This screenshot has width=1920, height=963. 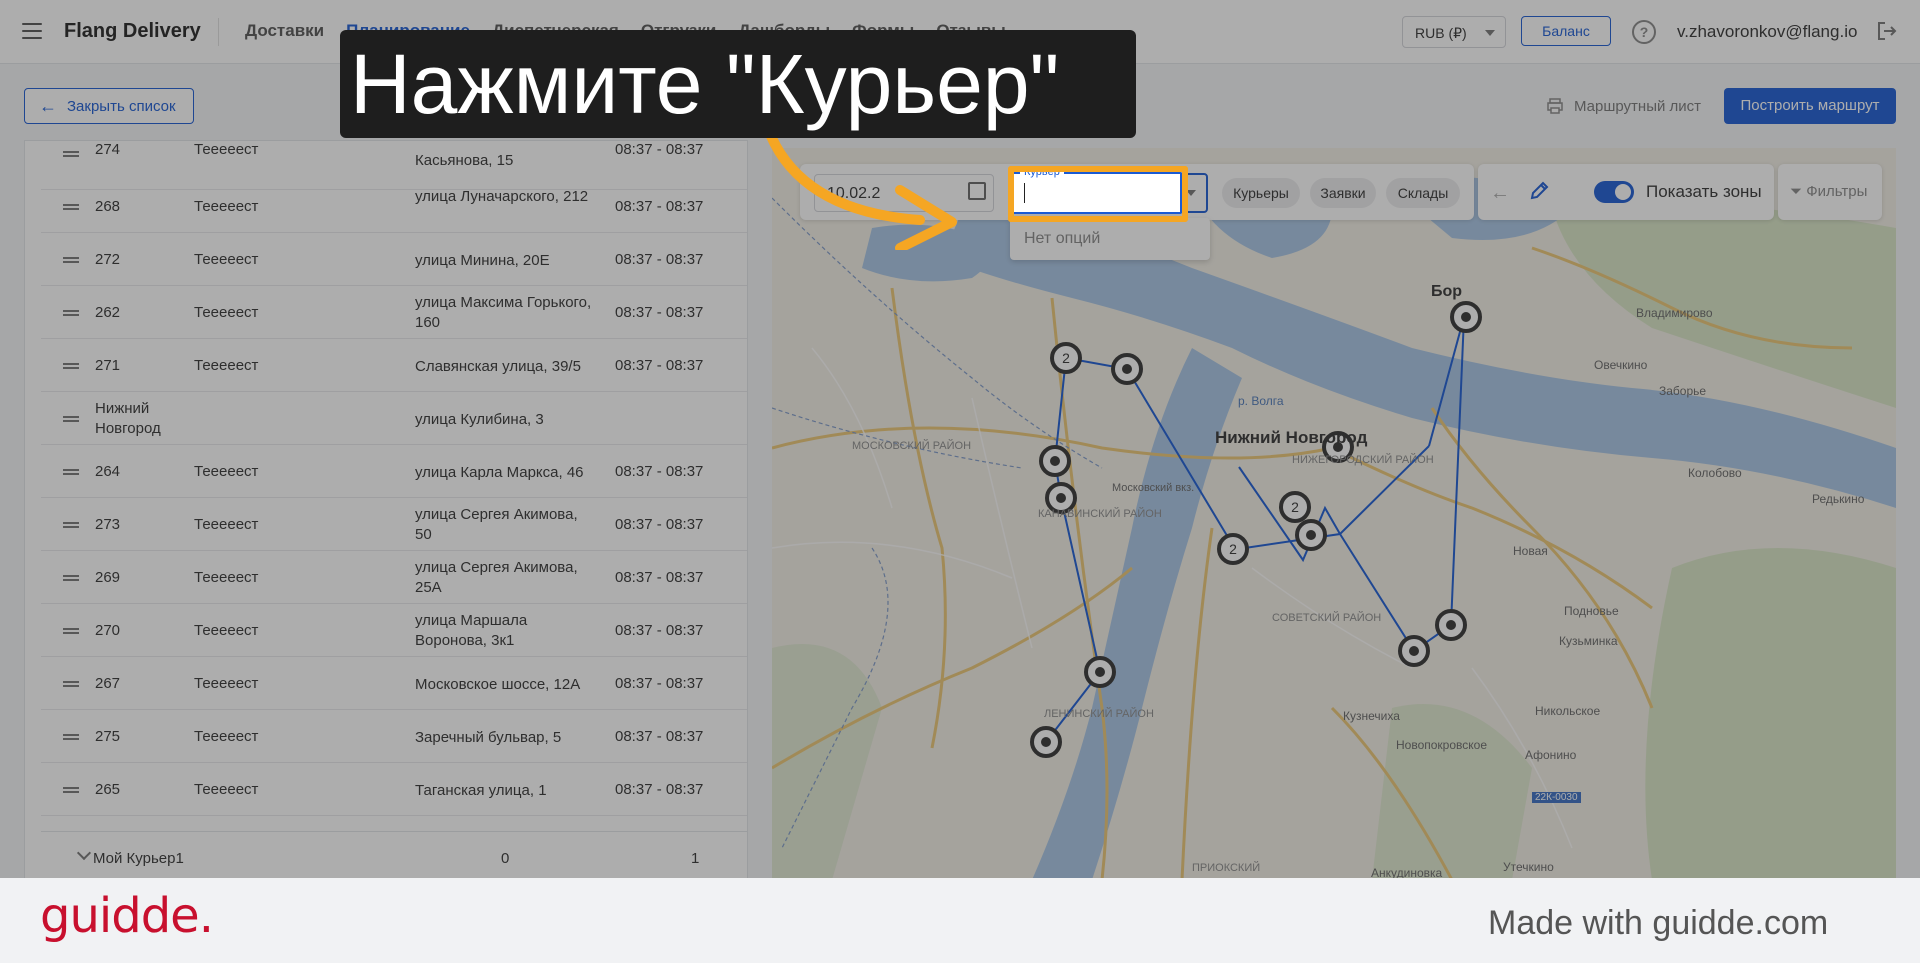 I want to click on guidde-logo: guidde., so click(x=127, y=916).